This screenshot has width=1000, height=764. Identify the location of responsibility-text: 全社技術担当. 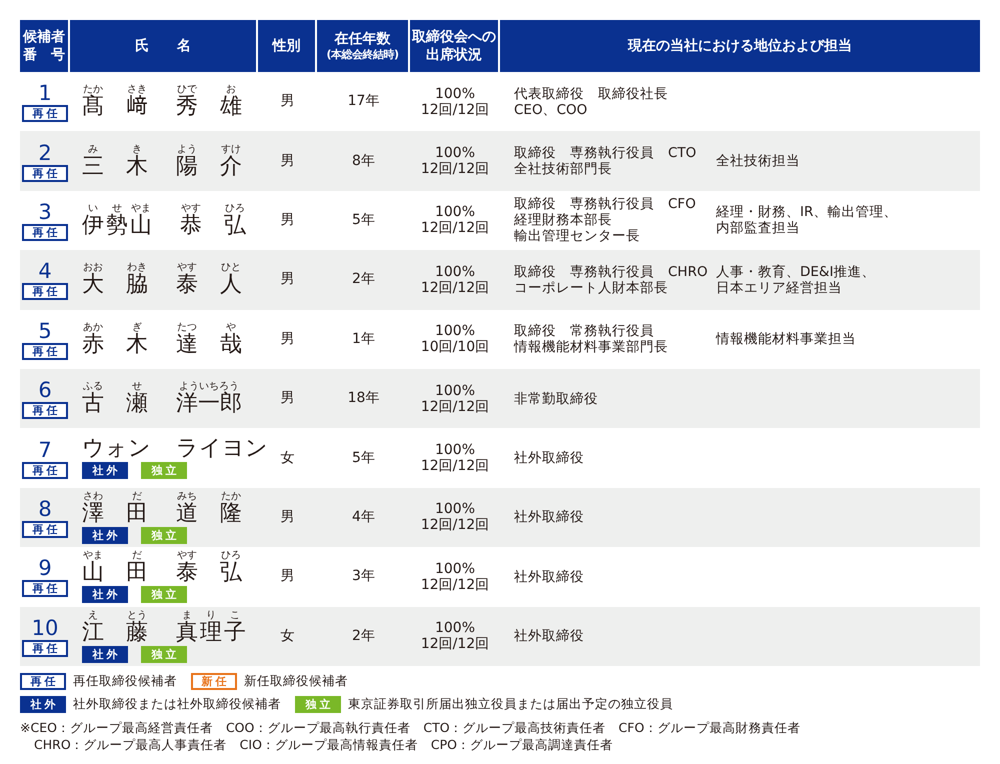
(758, 161).